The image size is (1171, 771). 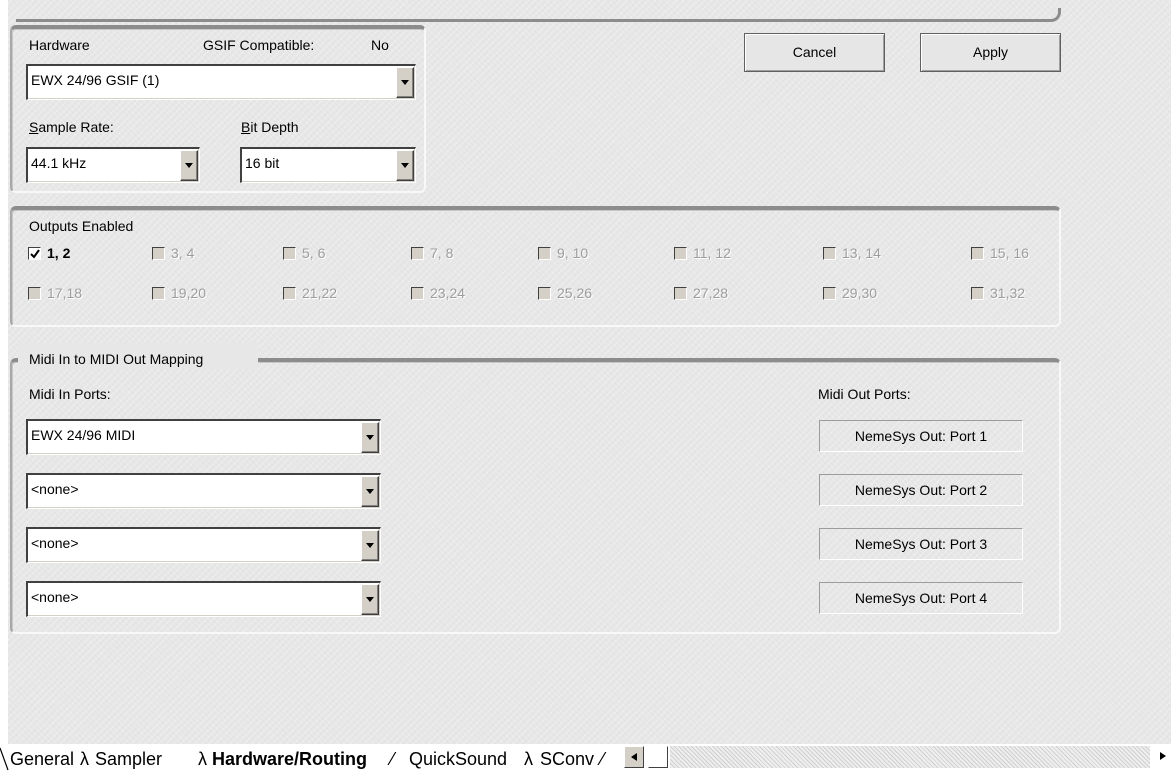 What do you see at coordinates (246, 127) in the screenshot?
I see `bit-depth-label-accesskey: B` at bounding box center [246, 127].